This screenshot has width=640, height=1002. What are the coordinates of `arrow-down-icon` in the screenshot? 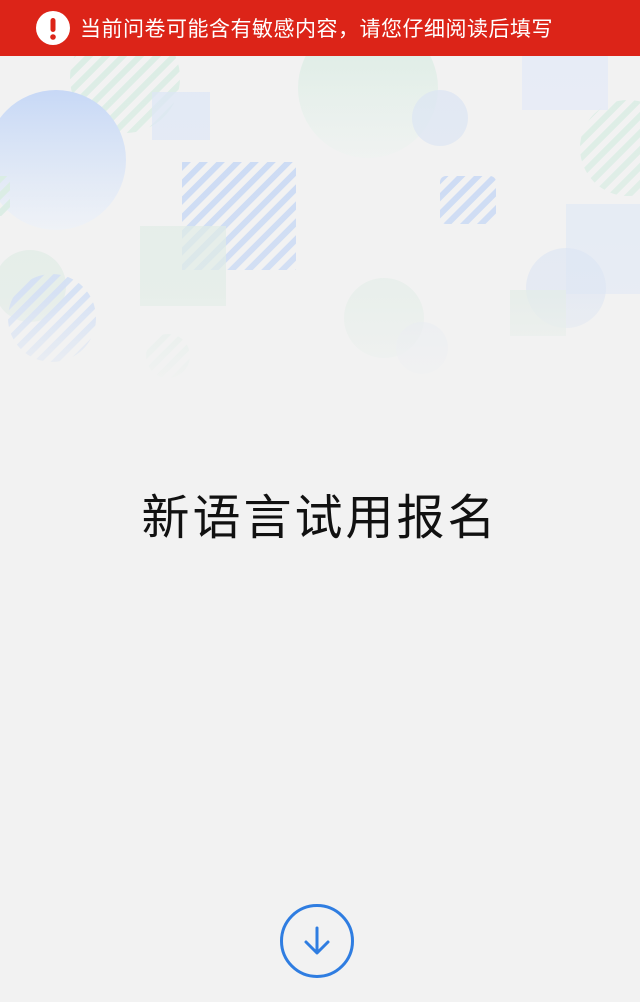 It's located at (317, 941).